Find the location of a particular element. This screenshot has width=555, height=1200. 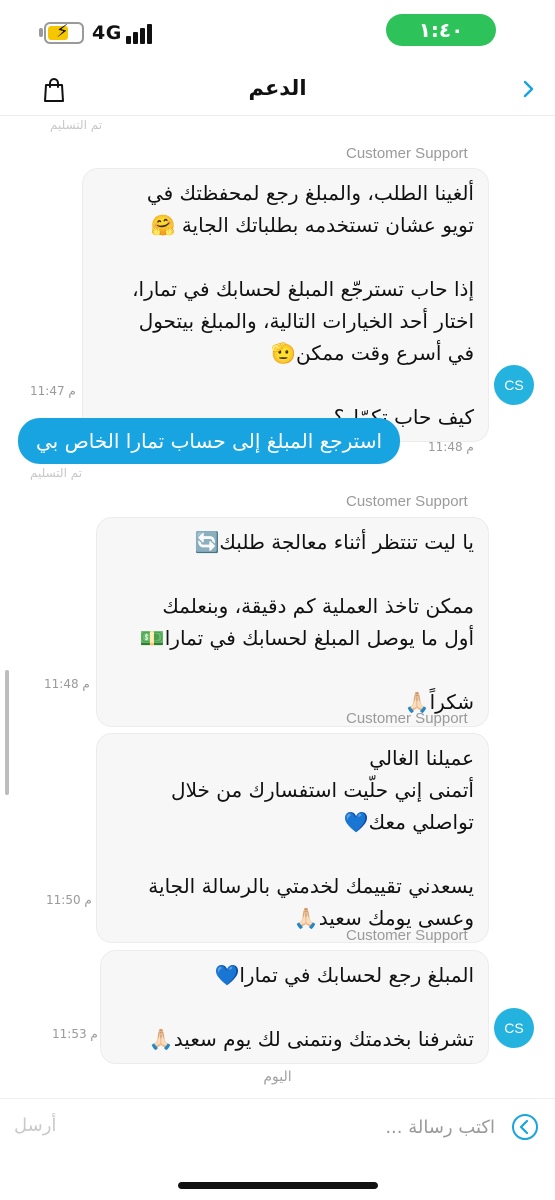

scrollbar is located at coordinates (7, 732).